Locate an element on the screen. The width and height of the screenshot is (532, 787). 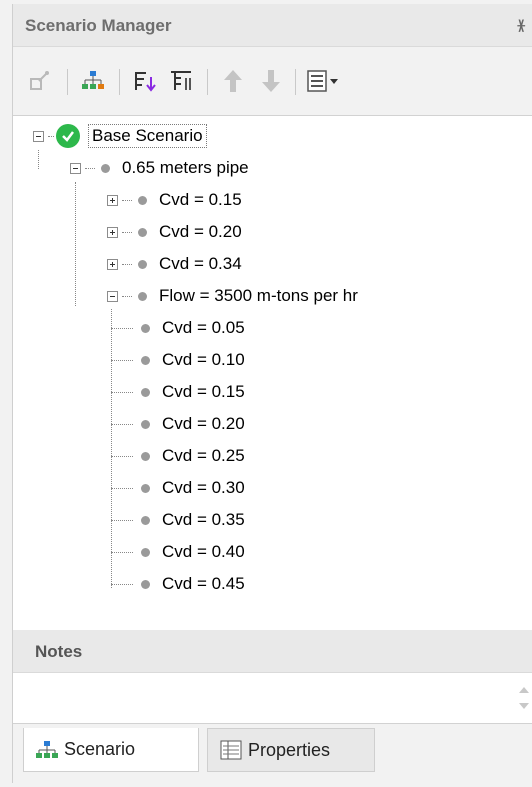
panel-title: Scenario Manager is located at coordinates (98, 25).